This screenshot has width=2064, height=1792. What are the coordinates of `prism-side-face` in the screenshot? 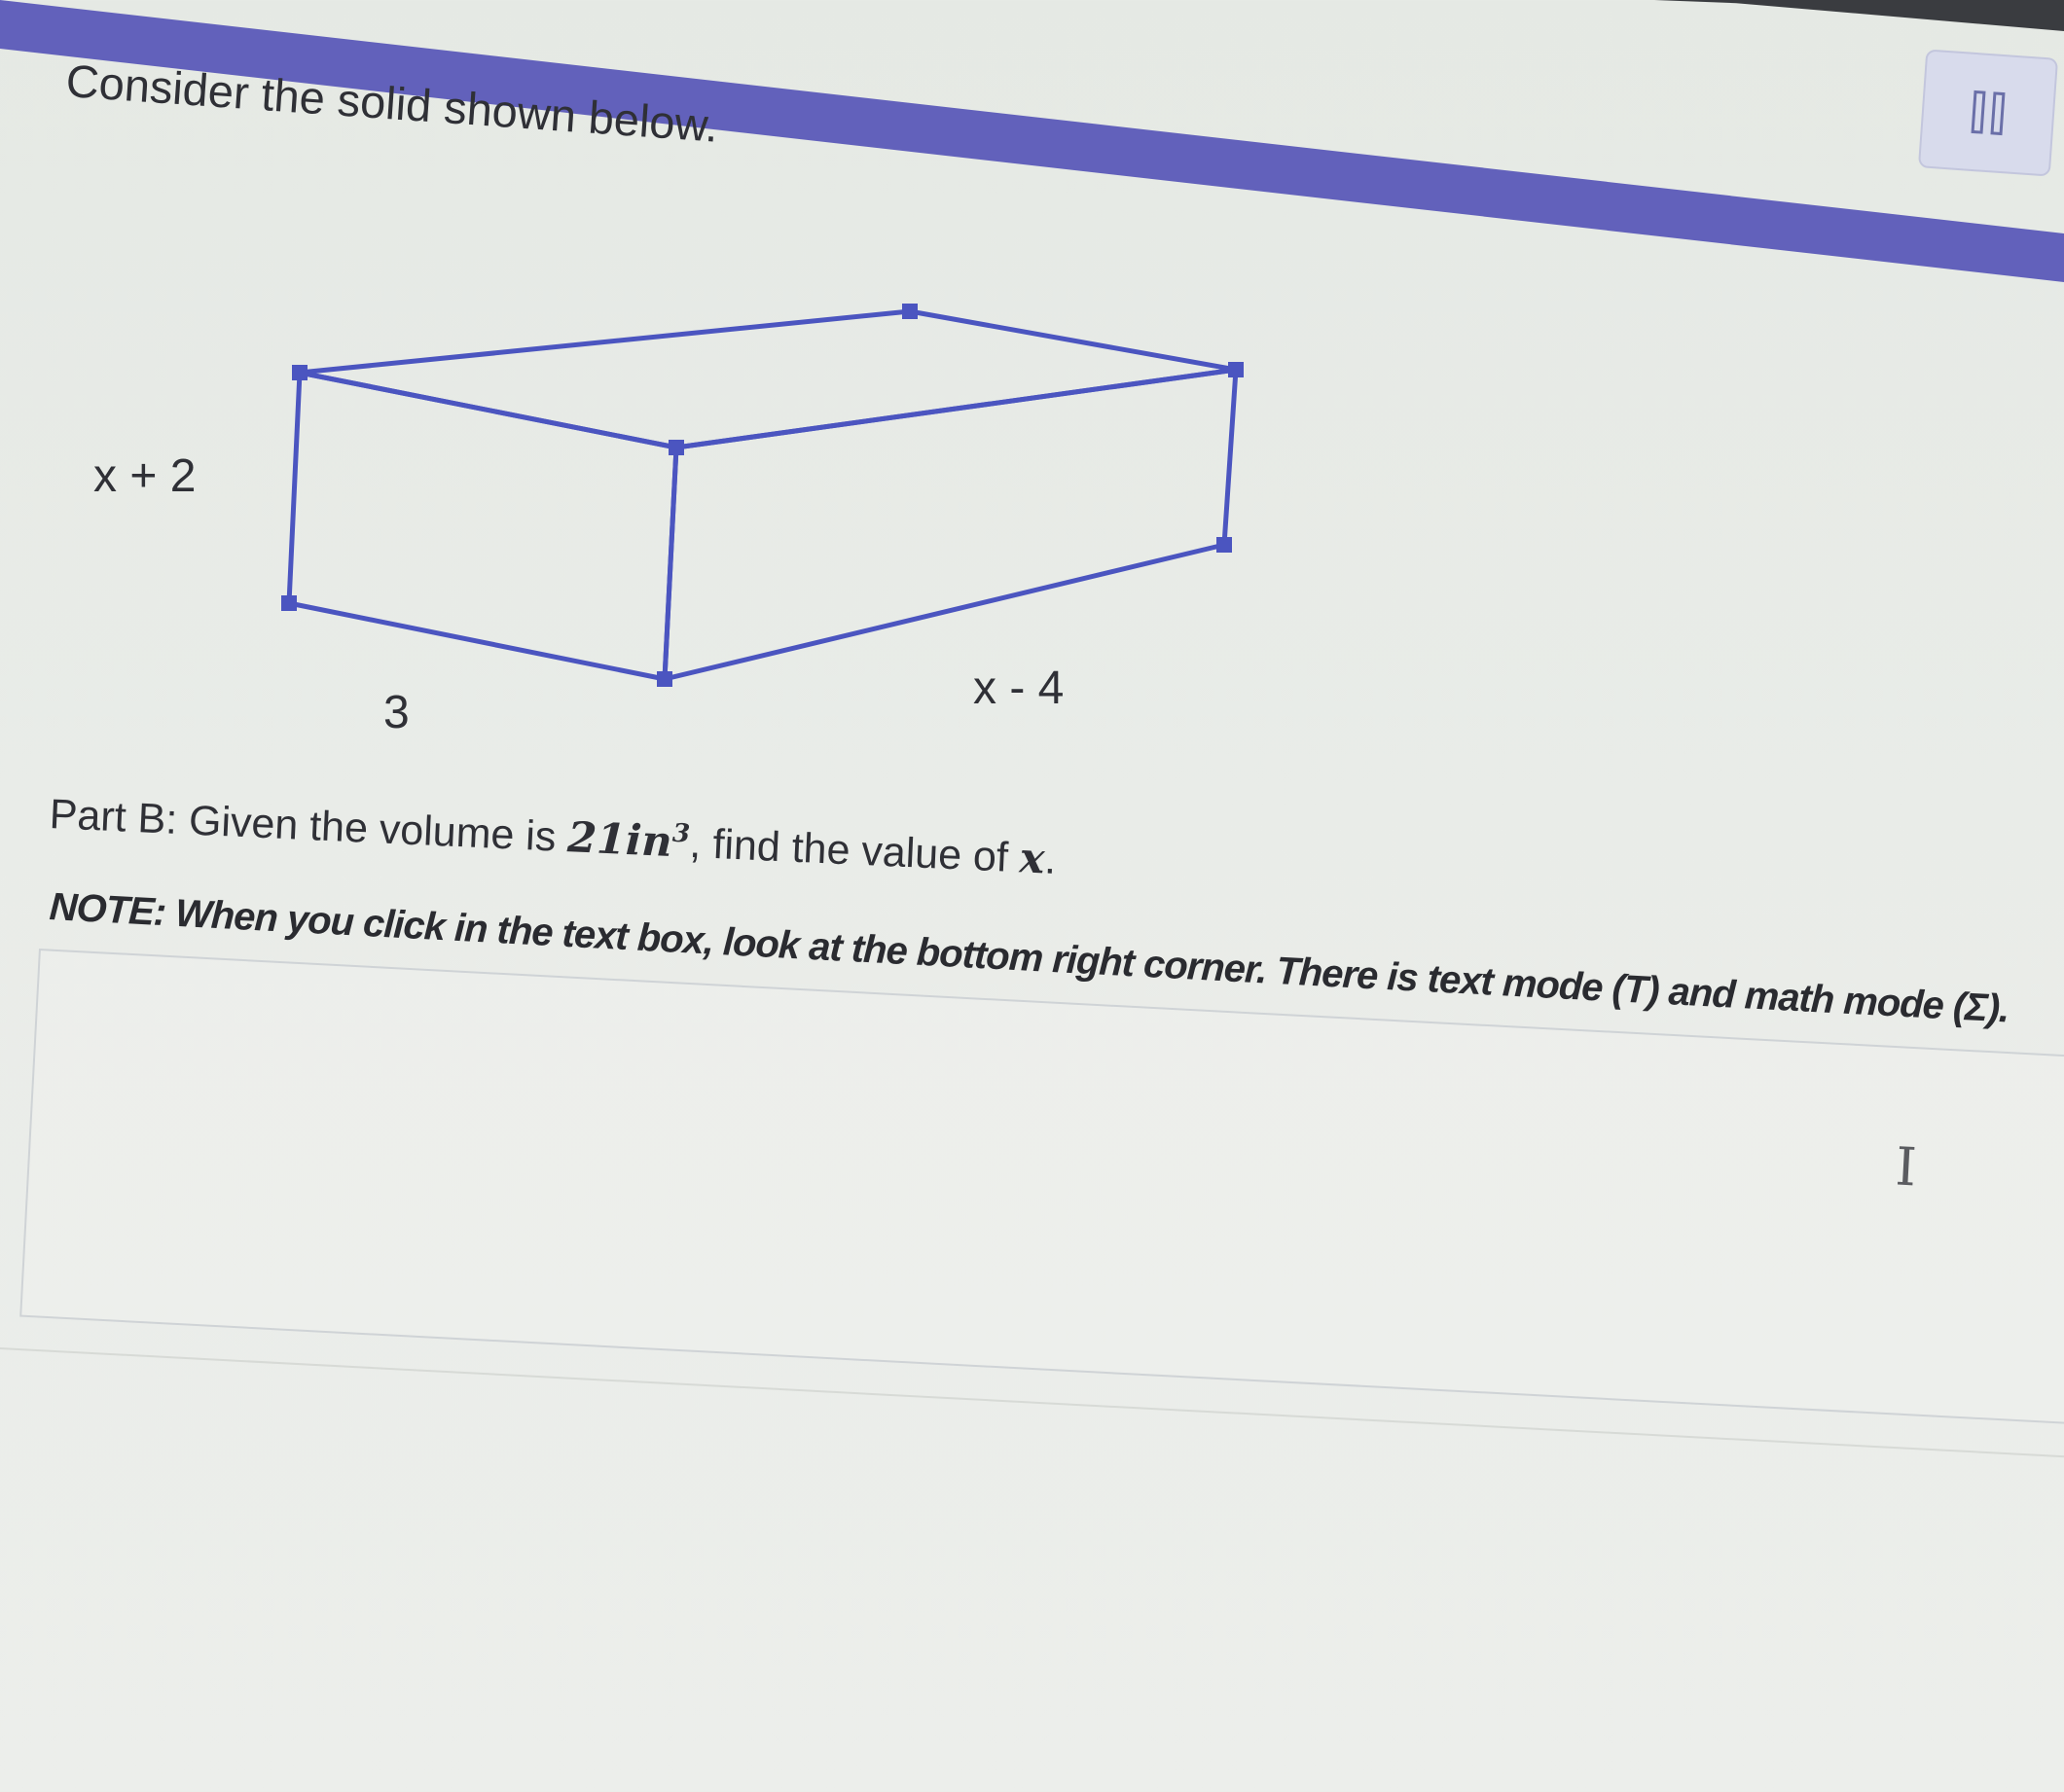 It's located at (950, 524).